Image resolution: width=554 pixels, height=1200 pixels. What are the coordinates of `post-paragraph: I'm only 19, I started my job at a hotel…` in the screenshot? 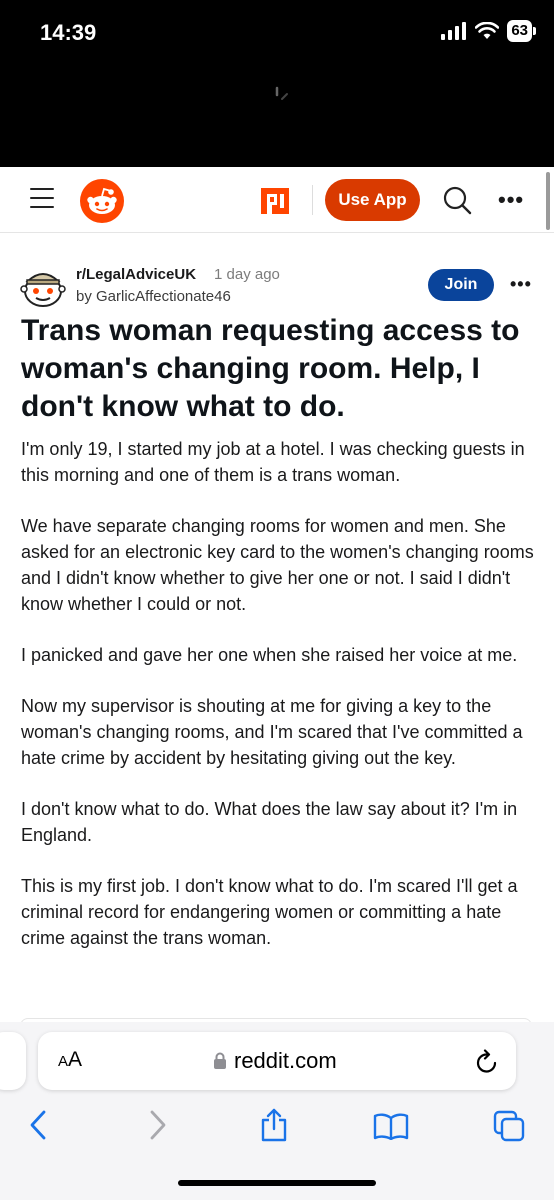 It's located at (273, 462).